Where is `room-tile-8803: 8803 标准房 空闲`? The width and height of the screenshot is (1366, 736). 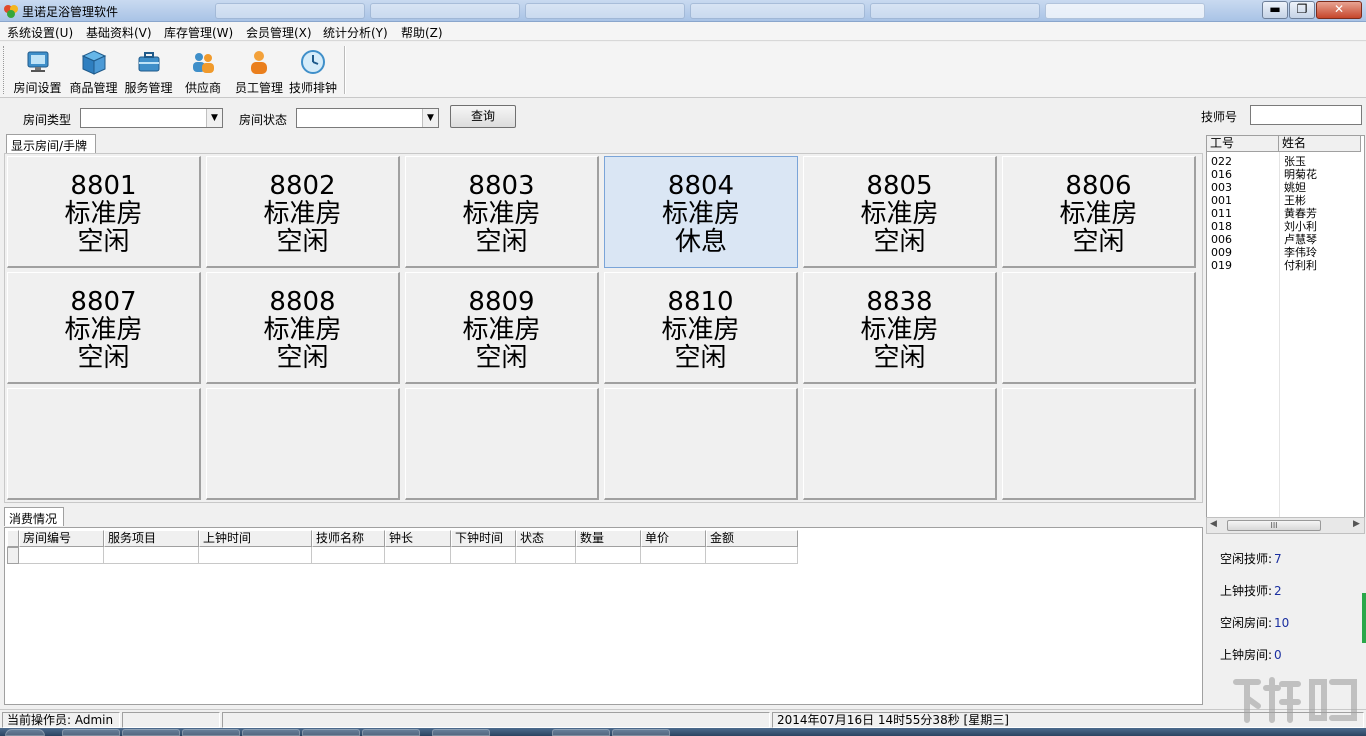 room-tile-8803: 8803 标准房 空闲 is located at coordinates (502, 212).